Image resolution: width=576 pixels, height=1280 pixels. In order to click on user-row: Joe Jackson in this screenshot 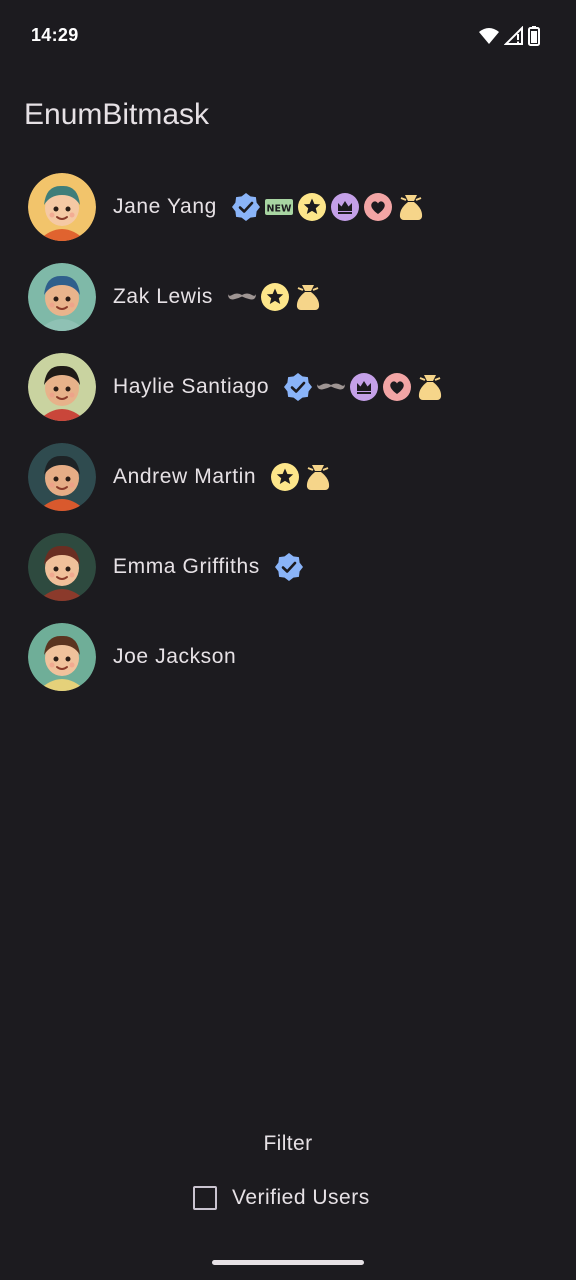, I will do `click(288, 657)`.